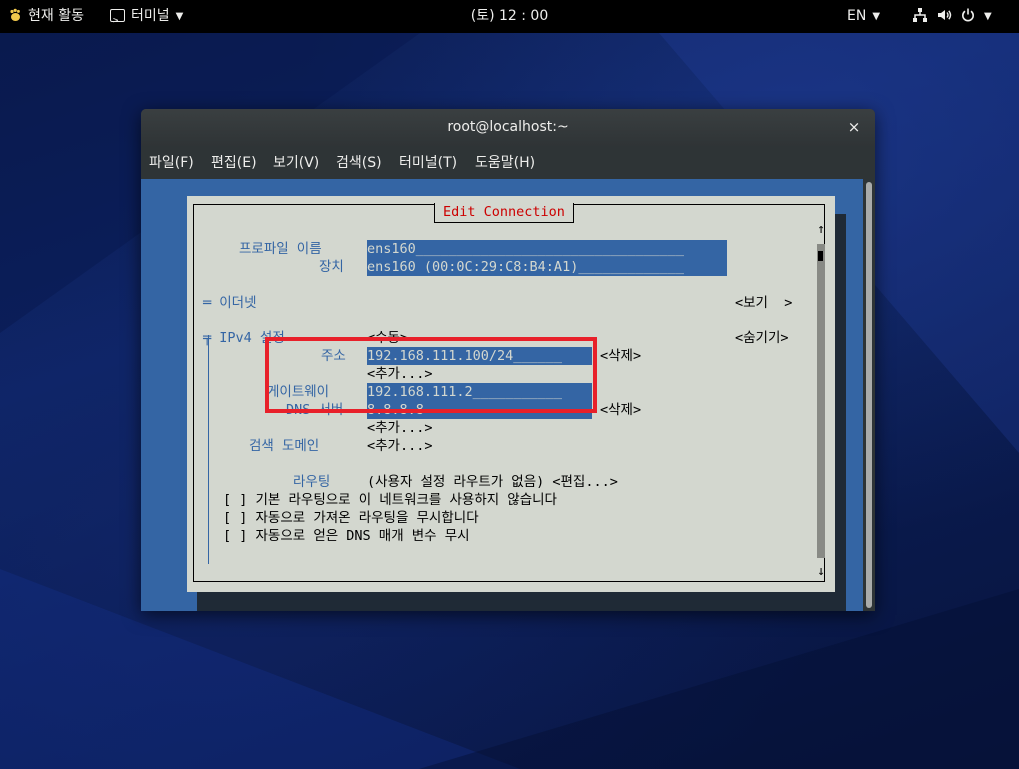 The height and width of the screenshot is (769, 1019). I want to click on window-title: root@localhost:~, so click(508, 127).